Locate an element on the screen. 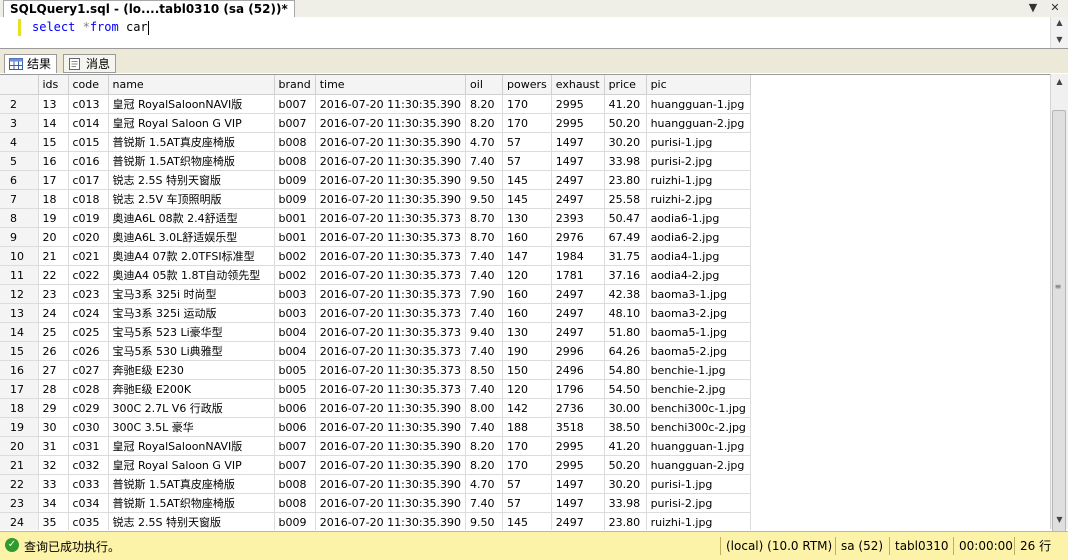 The height and width of the screenshot is (560, 1068). cell-oil: 9.50 is located at coordinates (484, 521).